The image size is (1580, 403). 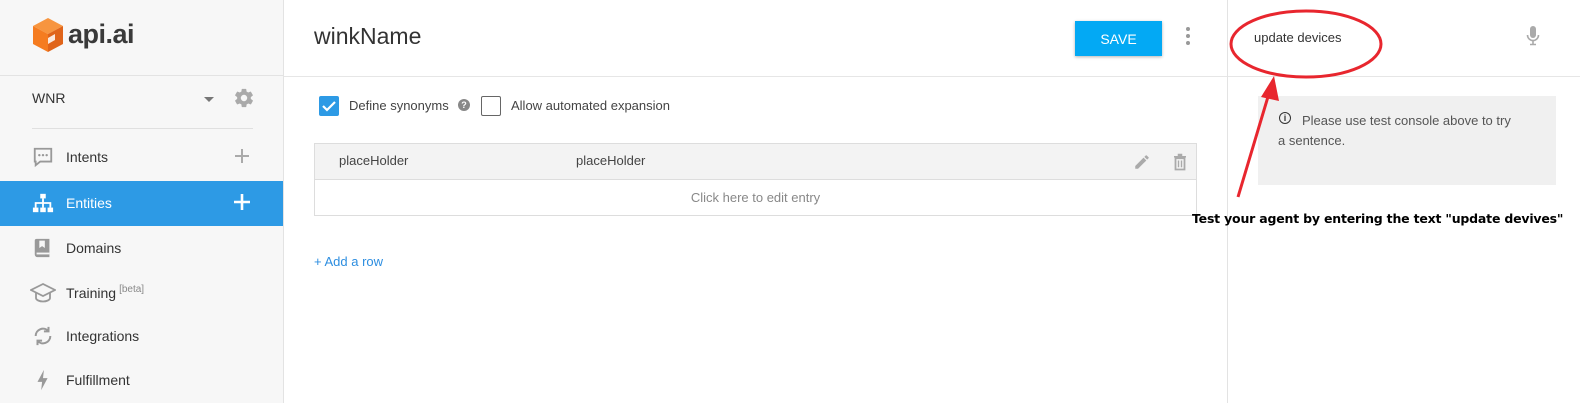 I want to click on sidebar-item-entities: Entities, so click(x=141, y=203).